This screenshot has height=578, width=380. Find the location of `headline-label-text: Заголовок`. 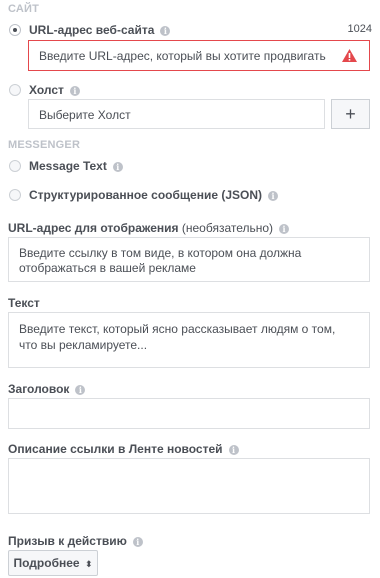

headline-label-text: Заголовок is located at coordinates (39, 389).